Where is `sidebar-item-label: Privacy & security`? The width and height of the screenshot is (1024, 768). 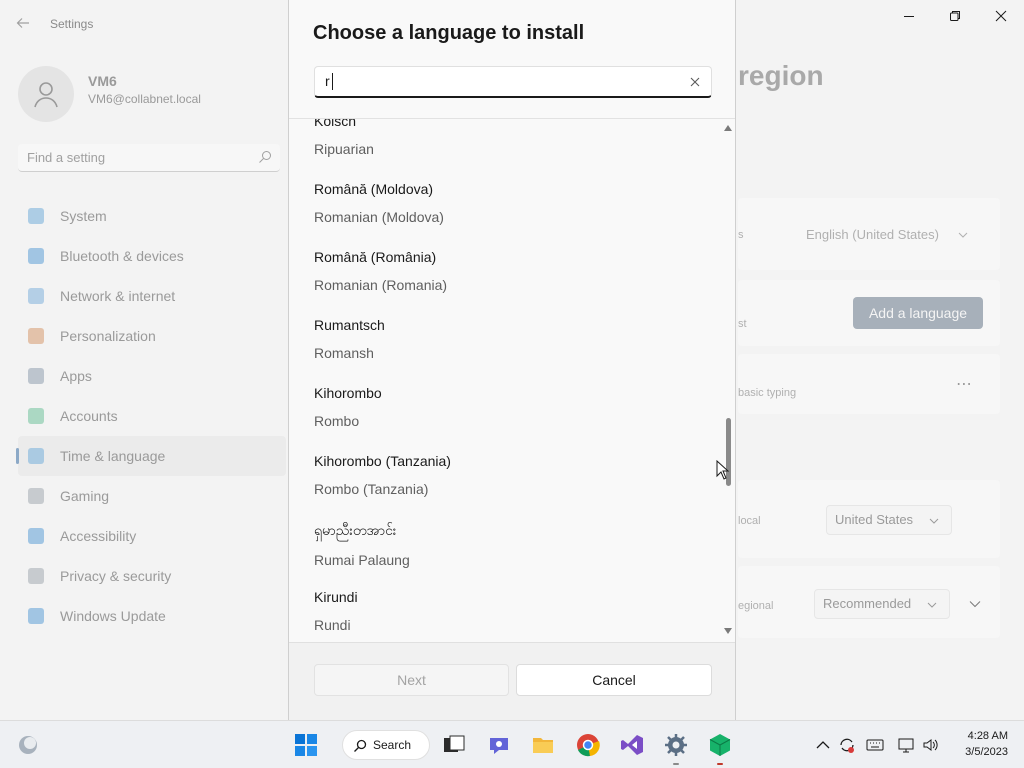 sidebar-item-label: Privacy & security is located at coordinates (116, 576).